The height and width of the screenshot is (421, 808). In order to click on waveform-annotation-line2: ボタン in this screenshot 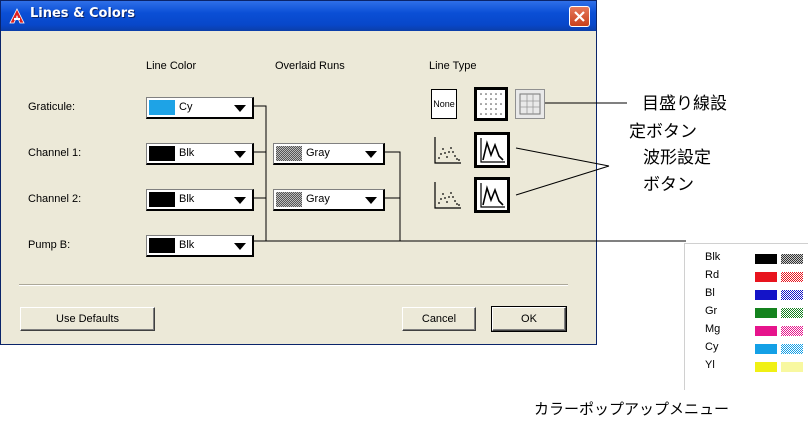, I will do `click(668, 185)`.